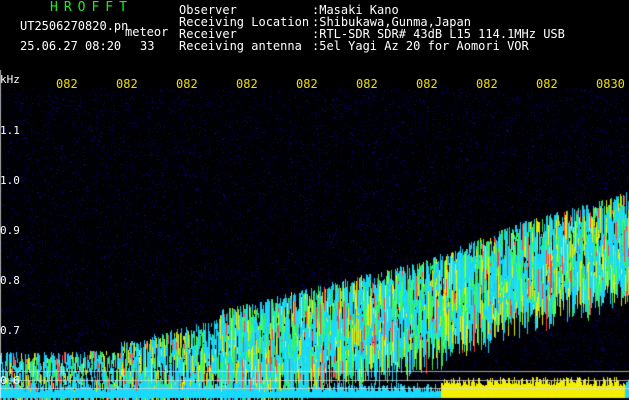 Image resolution: width=629 pixels, height=400 pixels. I want to click on frequency-tick: 0.6, so click(10, 380).